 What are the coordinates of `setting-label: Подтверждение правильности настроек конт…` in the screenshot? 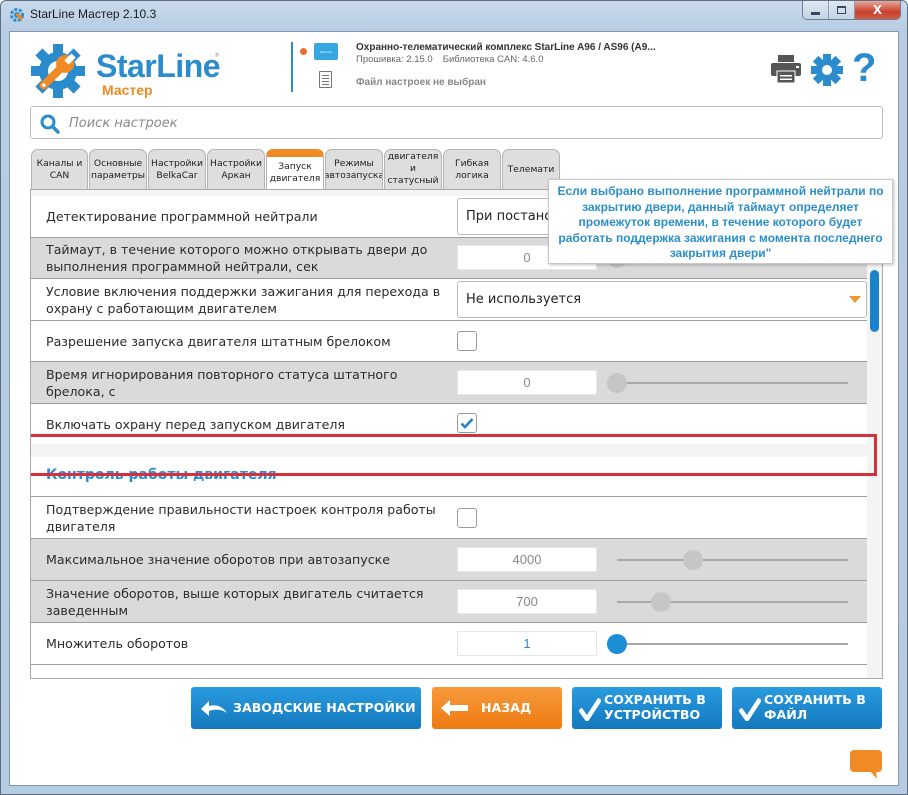 It's located at (241, 517).